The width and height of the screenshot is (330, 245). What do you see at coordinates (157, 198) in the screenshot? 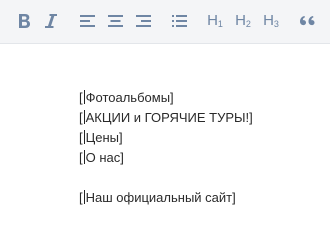
I see `content-line-official-site: [Наш официальный сайт]` at bounding box center [157, 198].